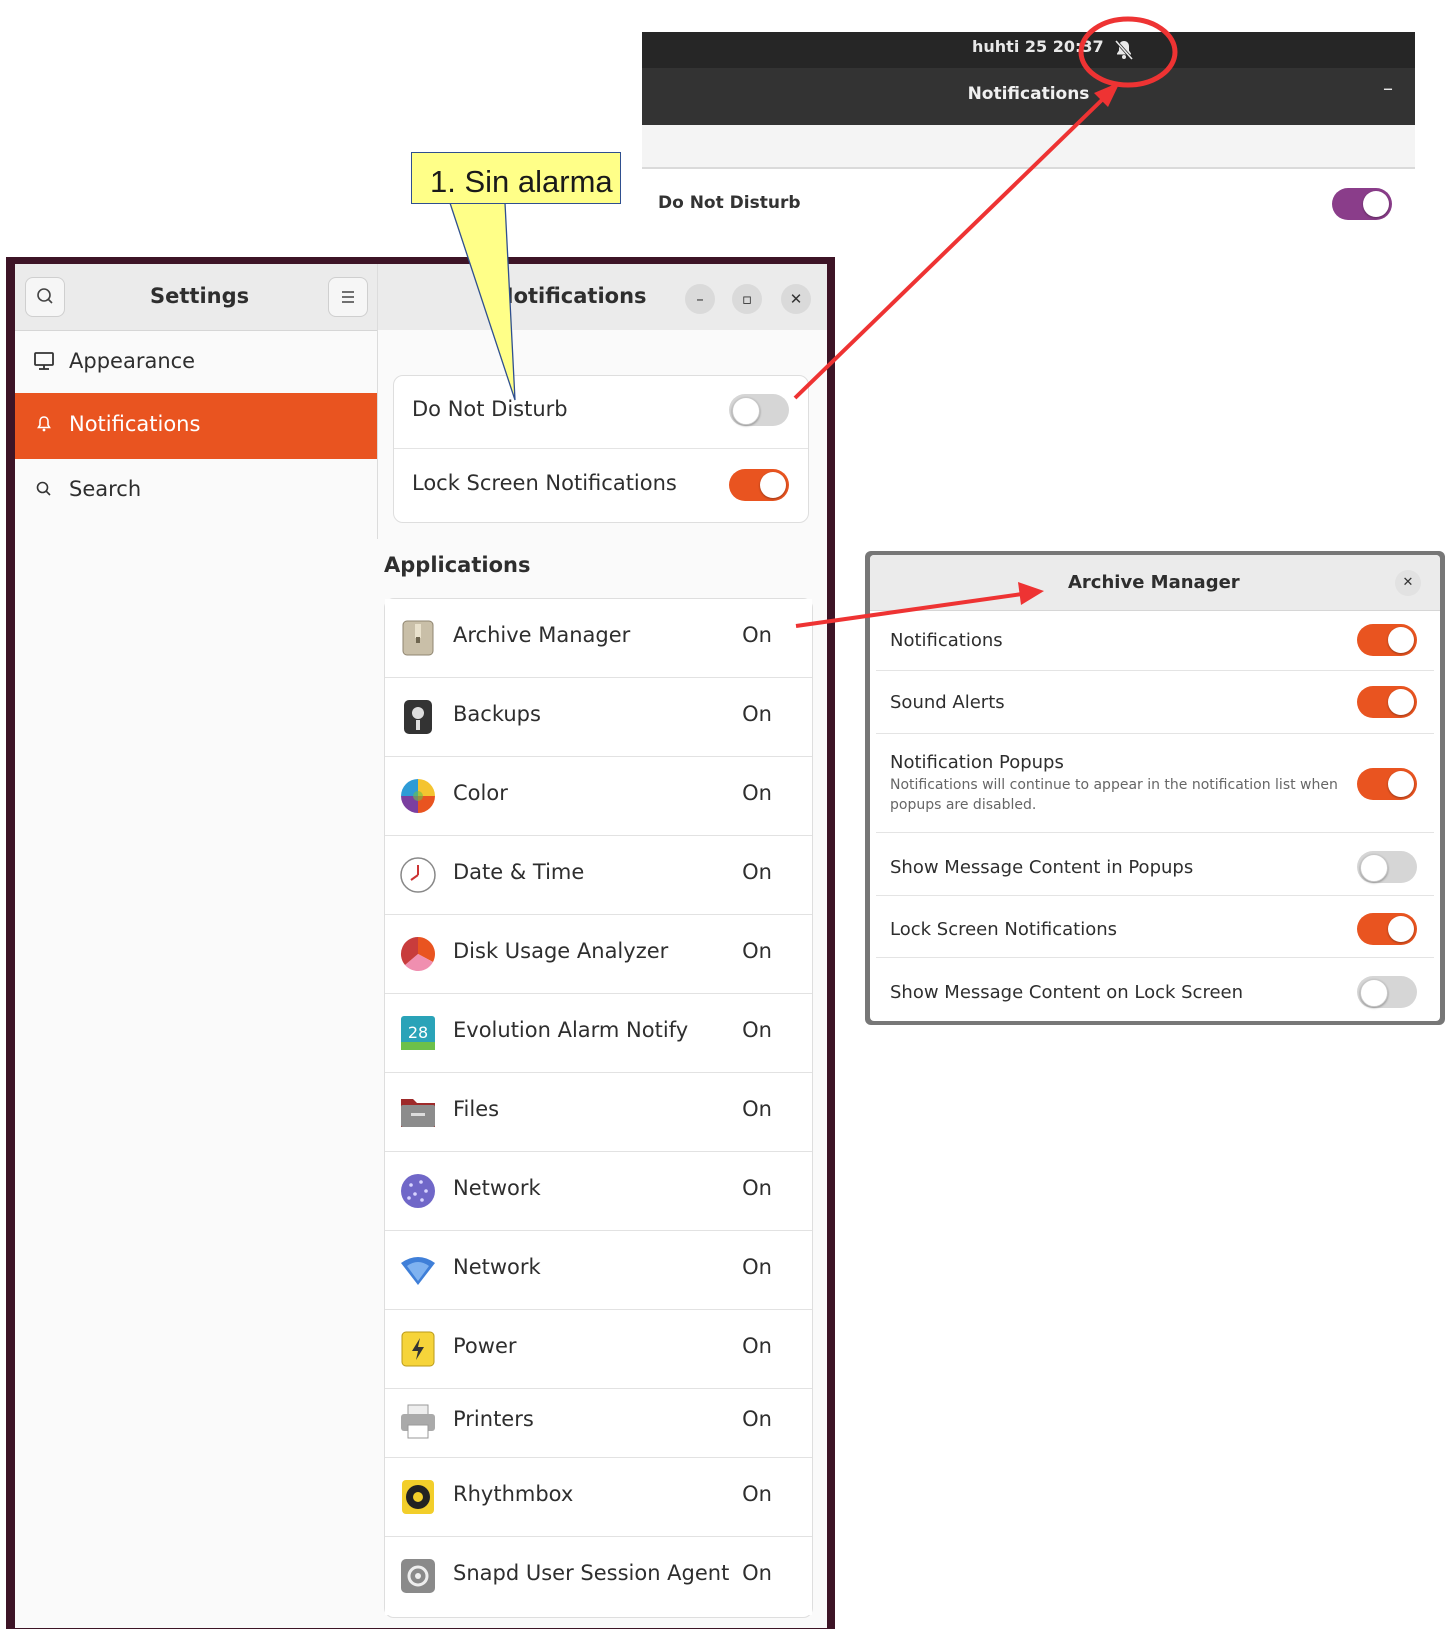 The image size is (1451, 1629). Describe the element at coordinates (1128, 52) in the screenshot. I see `highlight-circle` at that location.